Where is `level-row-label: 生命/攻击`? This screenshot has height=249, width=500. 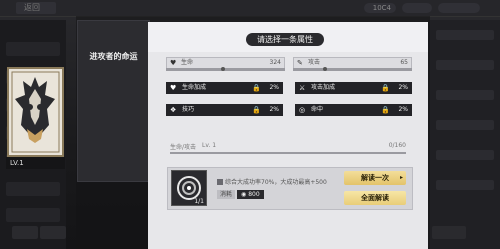 level-row-label: 生命/攻击 is located at coordinates (183, 147).